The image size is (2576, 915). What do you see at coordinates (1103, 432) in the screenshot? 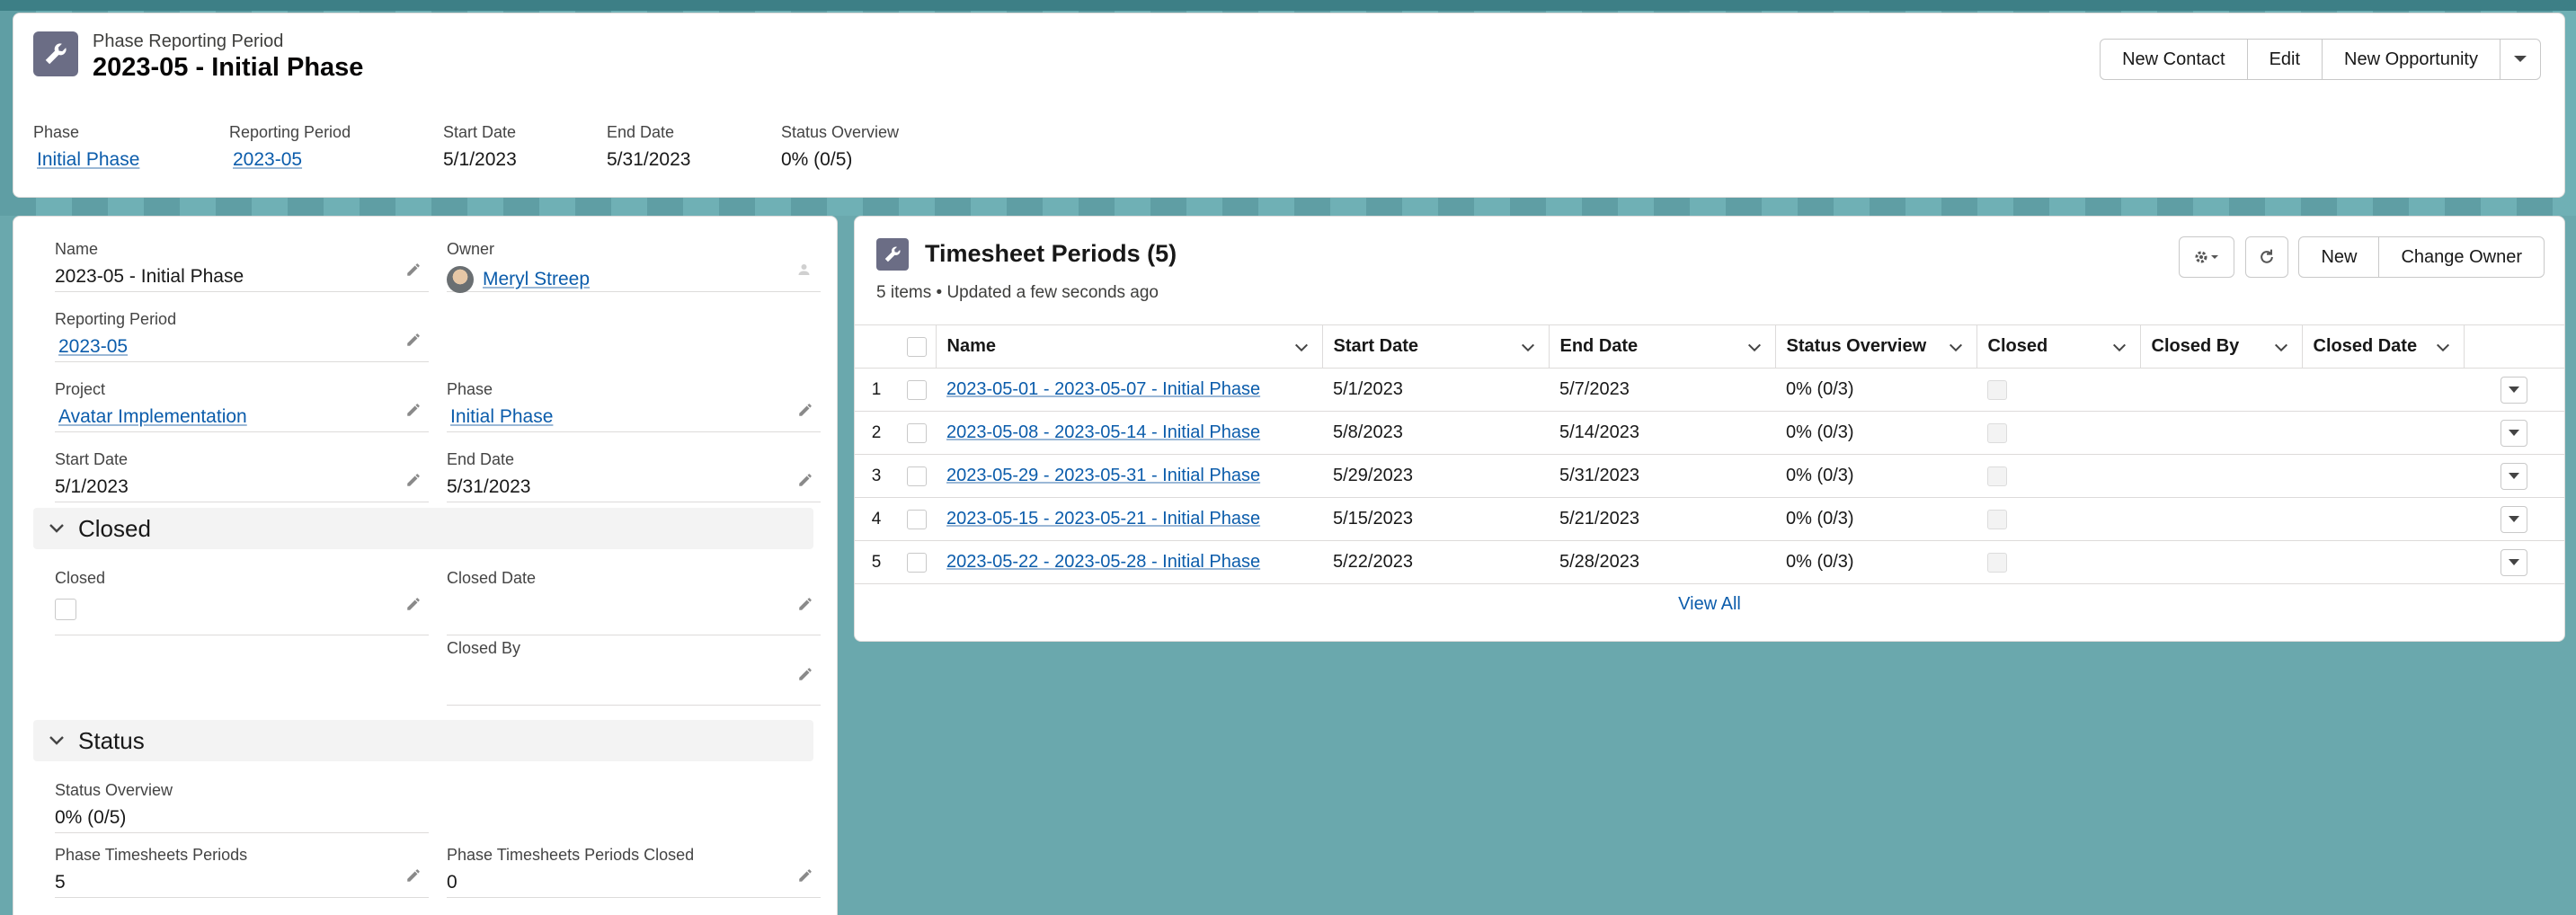
I see `row-name-link: 2023-05-08 - 2023-05-14 - Initial Phase` at bounding box center [1103, 432].